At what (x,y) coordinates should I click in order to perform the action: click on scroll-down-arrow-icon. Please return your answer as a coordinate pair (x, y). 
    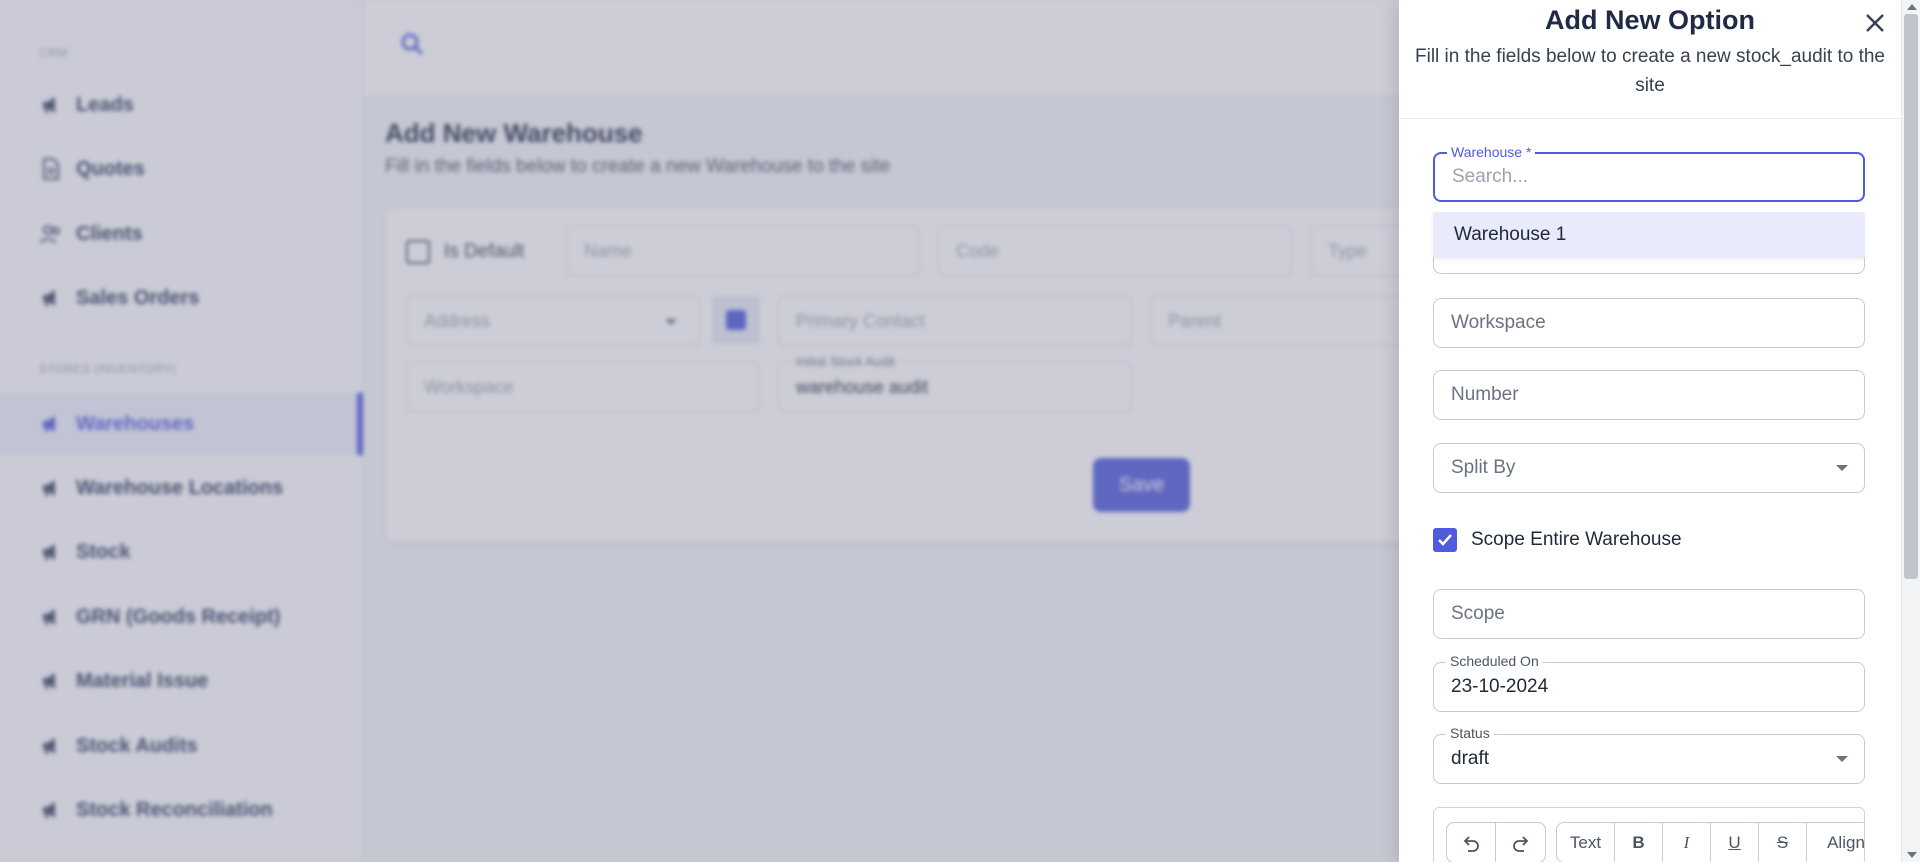
    Looking at the image, I should click on (1912, 855).